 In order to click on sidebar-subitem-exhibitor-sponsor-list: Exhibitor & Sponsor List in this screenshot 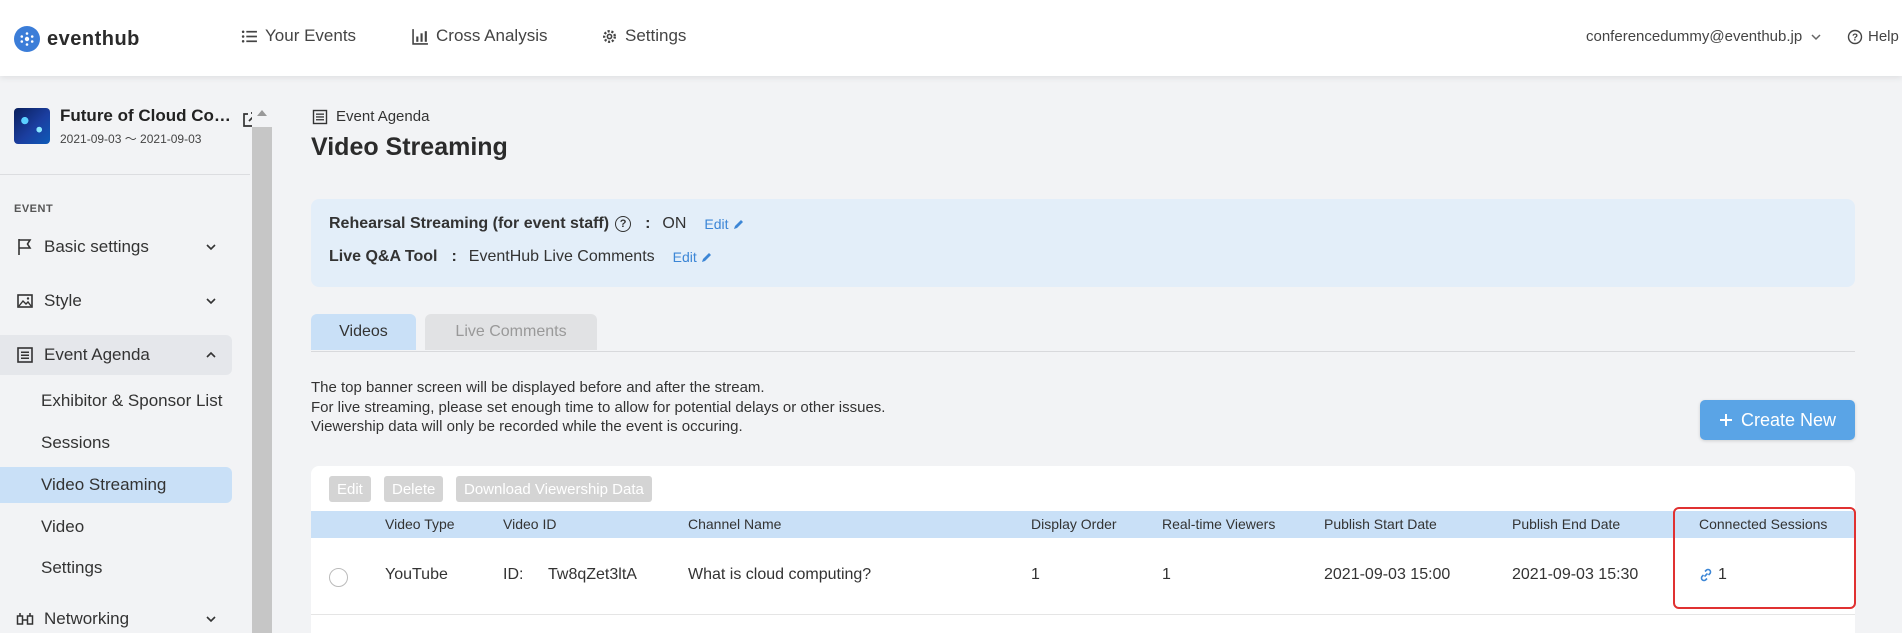, I will do `click(116, 401)`.